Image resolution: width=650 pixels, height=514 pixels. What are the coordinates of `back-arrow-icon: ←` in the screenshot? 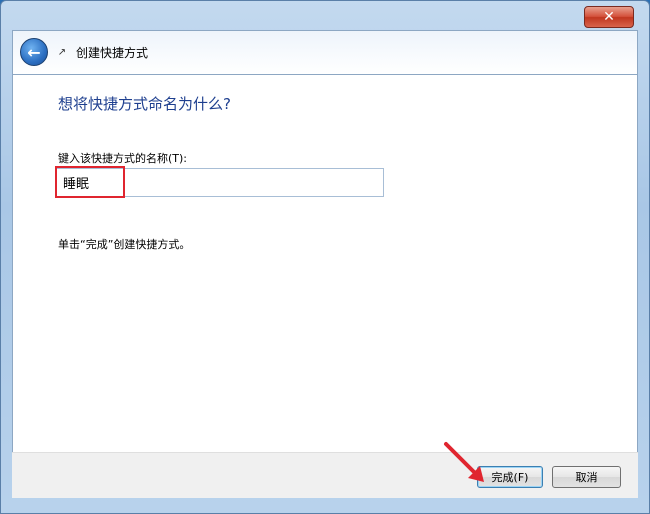 It's located at (34, 52).